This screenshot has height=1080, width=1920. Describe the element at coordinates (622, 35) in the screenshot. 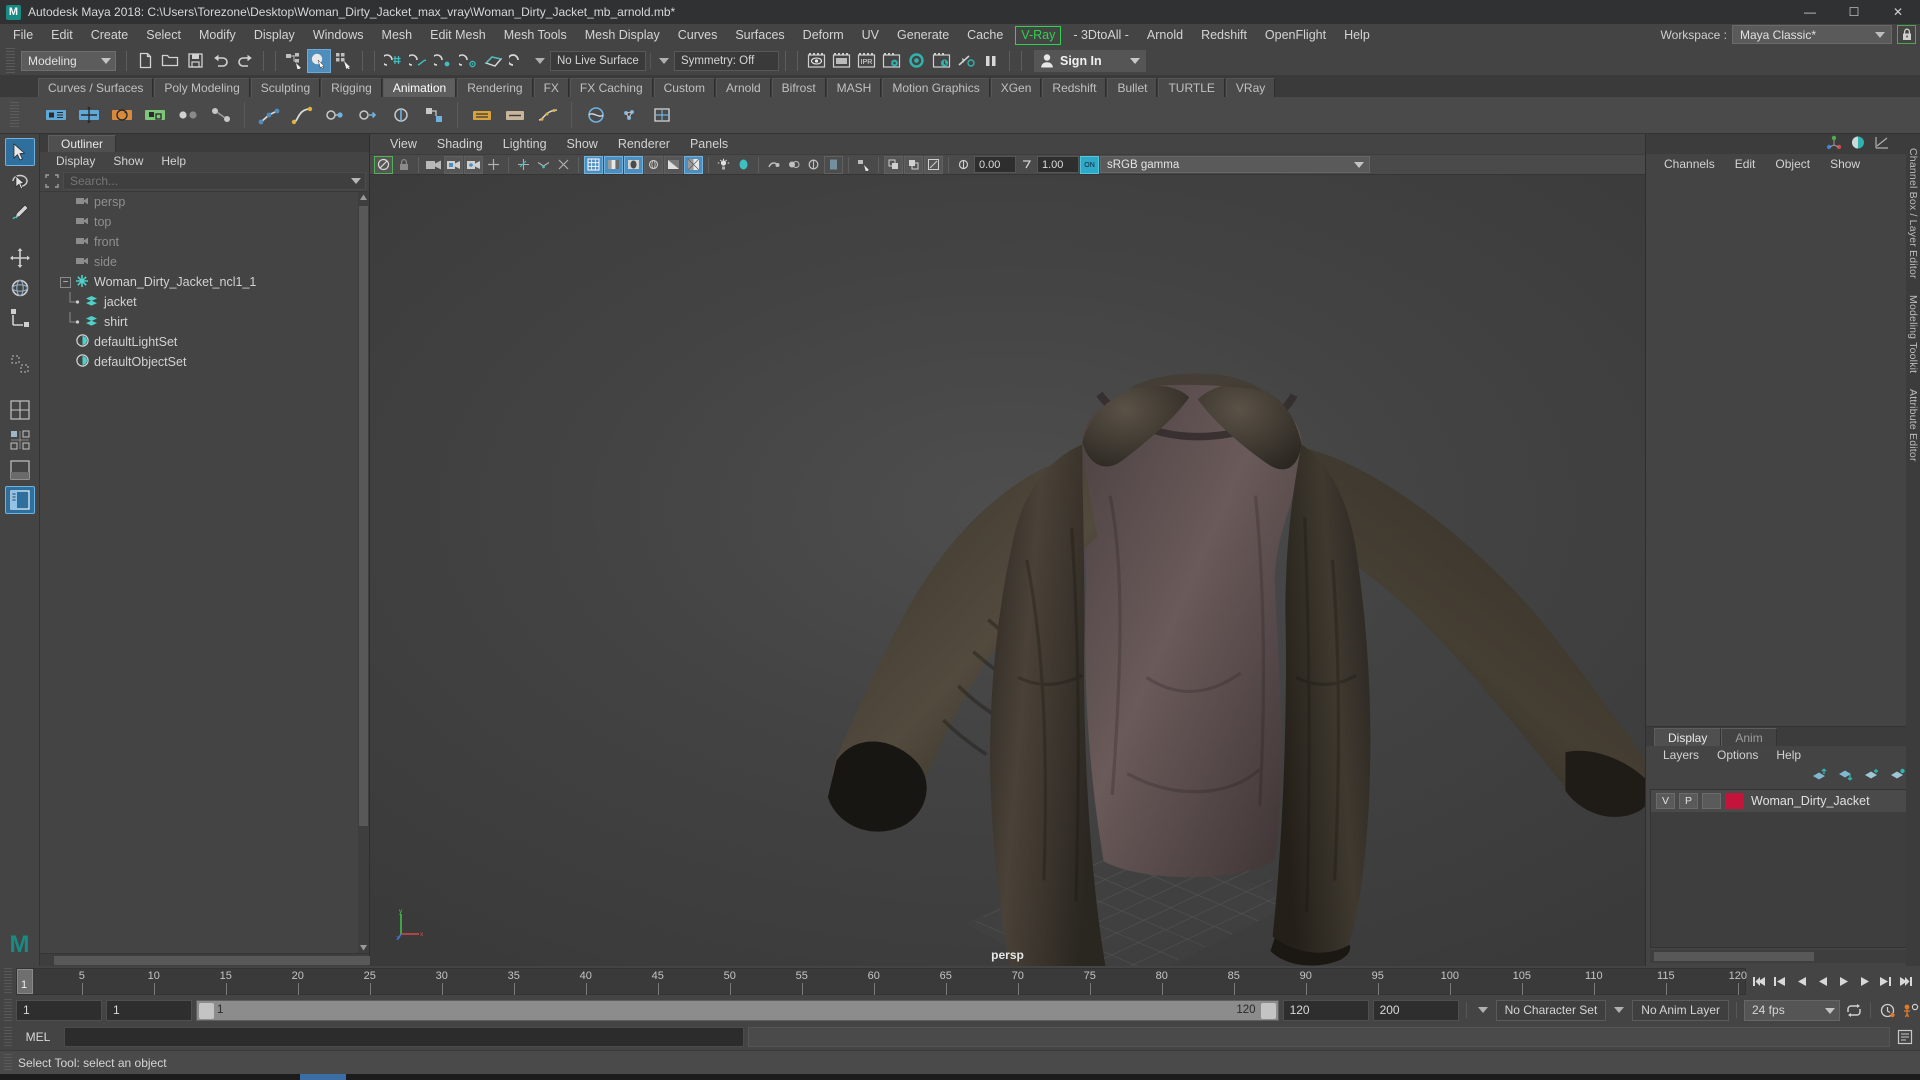

I see `menu-mesh-display: Mesh Display` at that location.